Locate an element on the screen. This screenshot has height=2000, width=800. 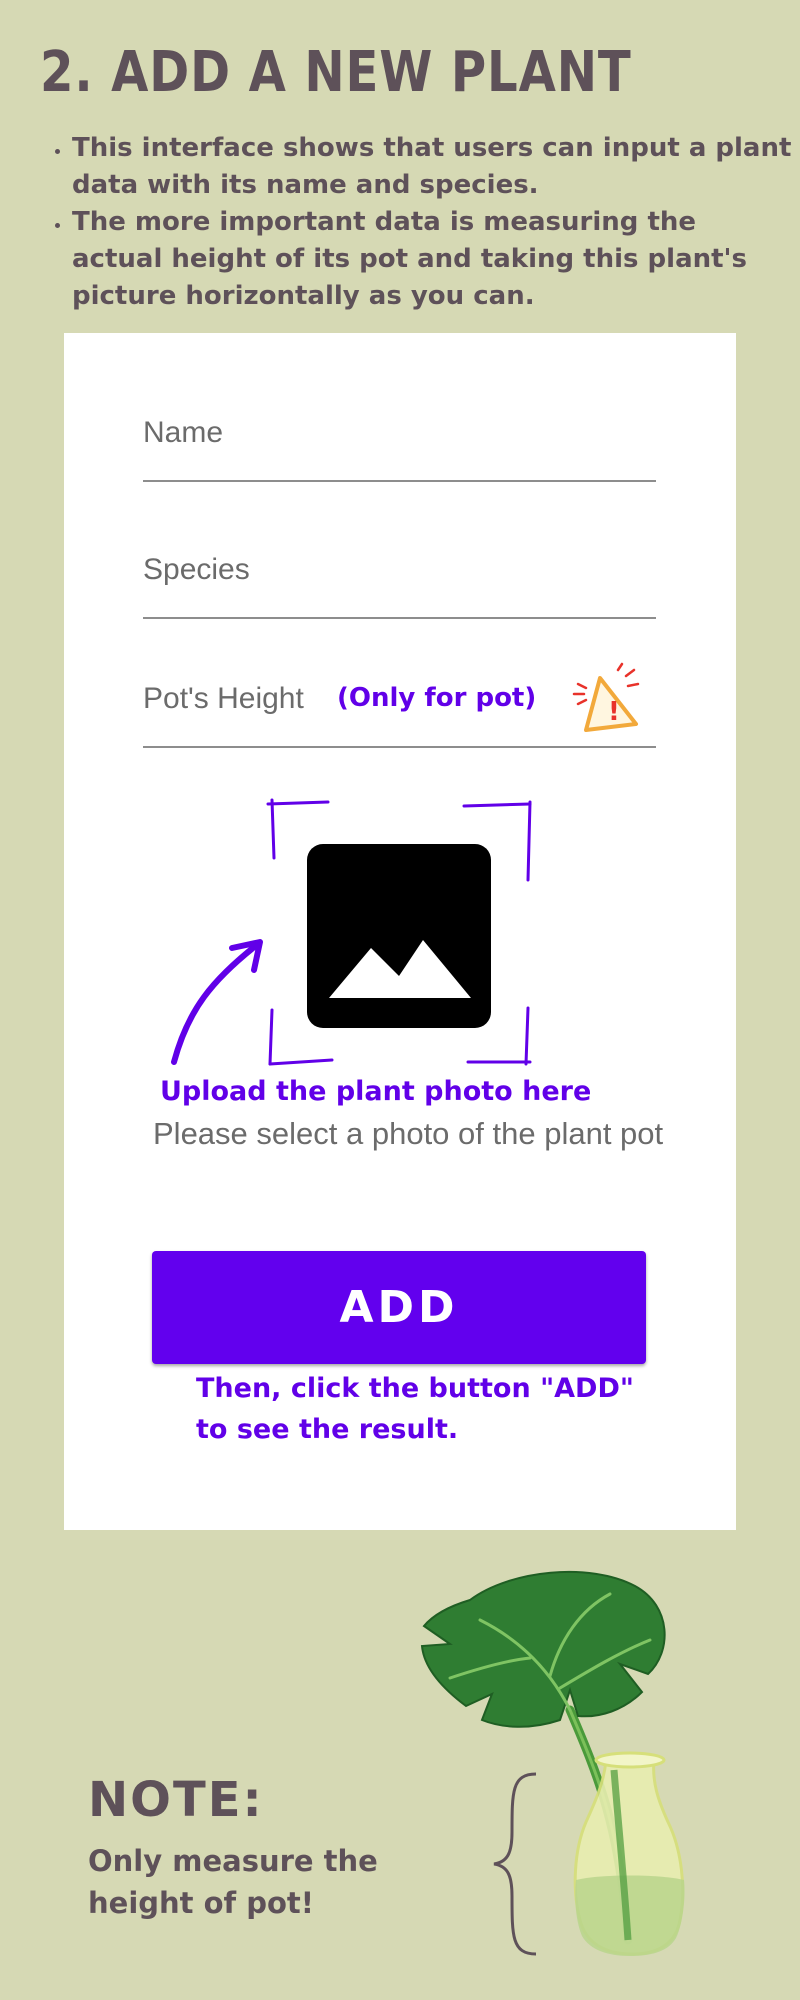
name-field: Name is located at coordinates (399, 449).